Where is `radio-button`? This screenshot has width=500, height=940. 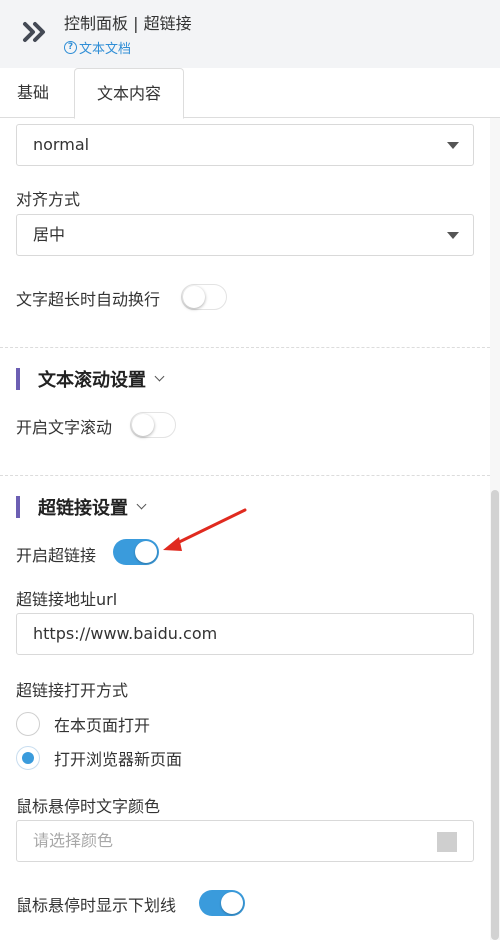 radio-button is located at coordinates (28, 724).